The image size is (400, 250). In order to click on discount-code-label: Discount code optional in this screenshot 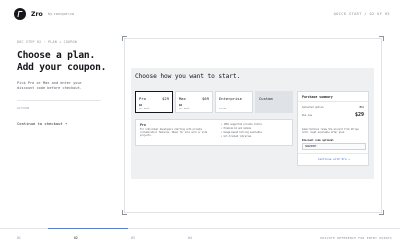, I will do `click(318, 140)`.